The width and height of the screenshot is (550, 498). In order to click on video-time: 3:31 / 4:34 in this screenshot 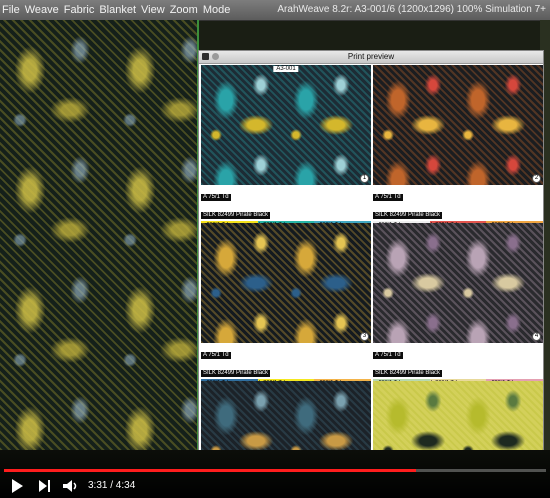, I will do `click(112, 485)`.